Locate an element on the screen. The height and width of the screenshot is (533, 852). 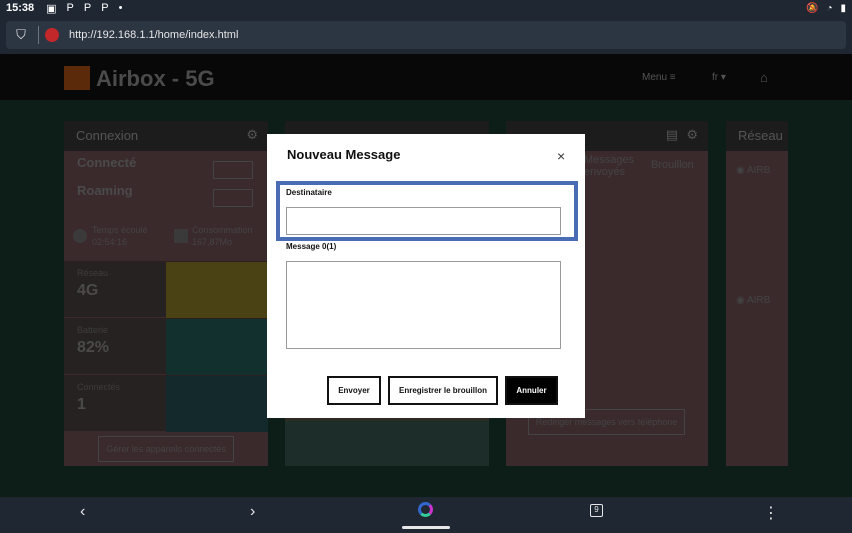
language-select: fr ▾ is located at coordinates (719, 77).